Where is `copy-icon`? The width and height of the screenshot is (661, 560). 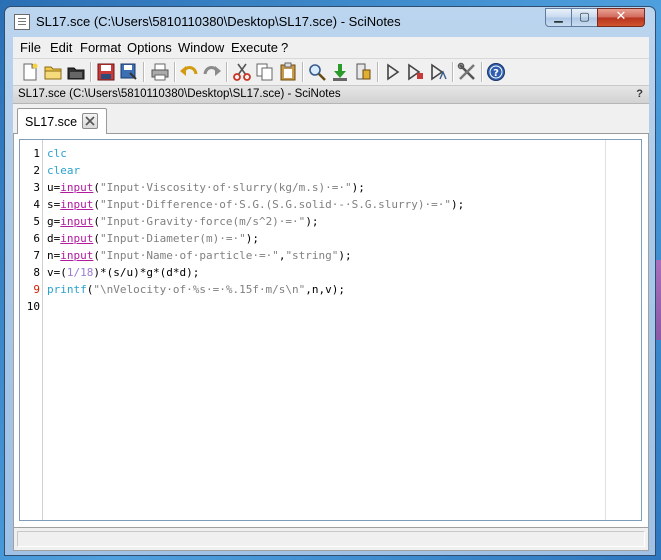 copy-icon is located at coordinates (265, 72).